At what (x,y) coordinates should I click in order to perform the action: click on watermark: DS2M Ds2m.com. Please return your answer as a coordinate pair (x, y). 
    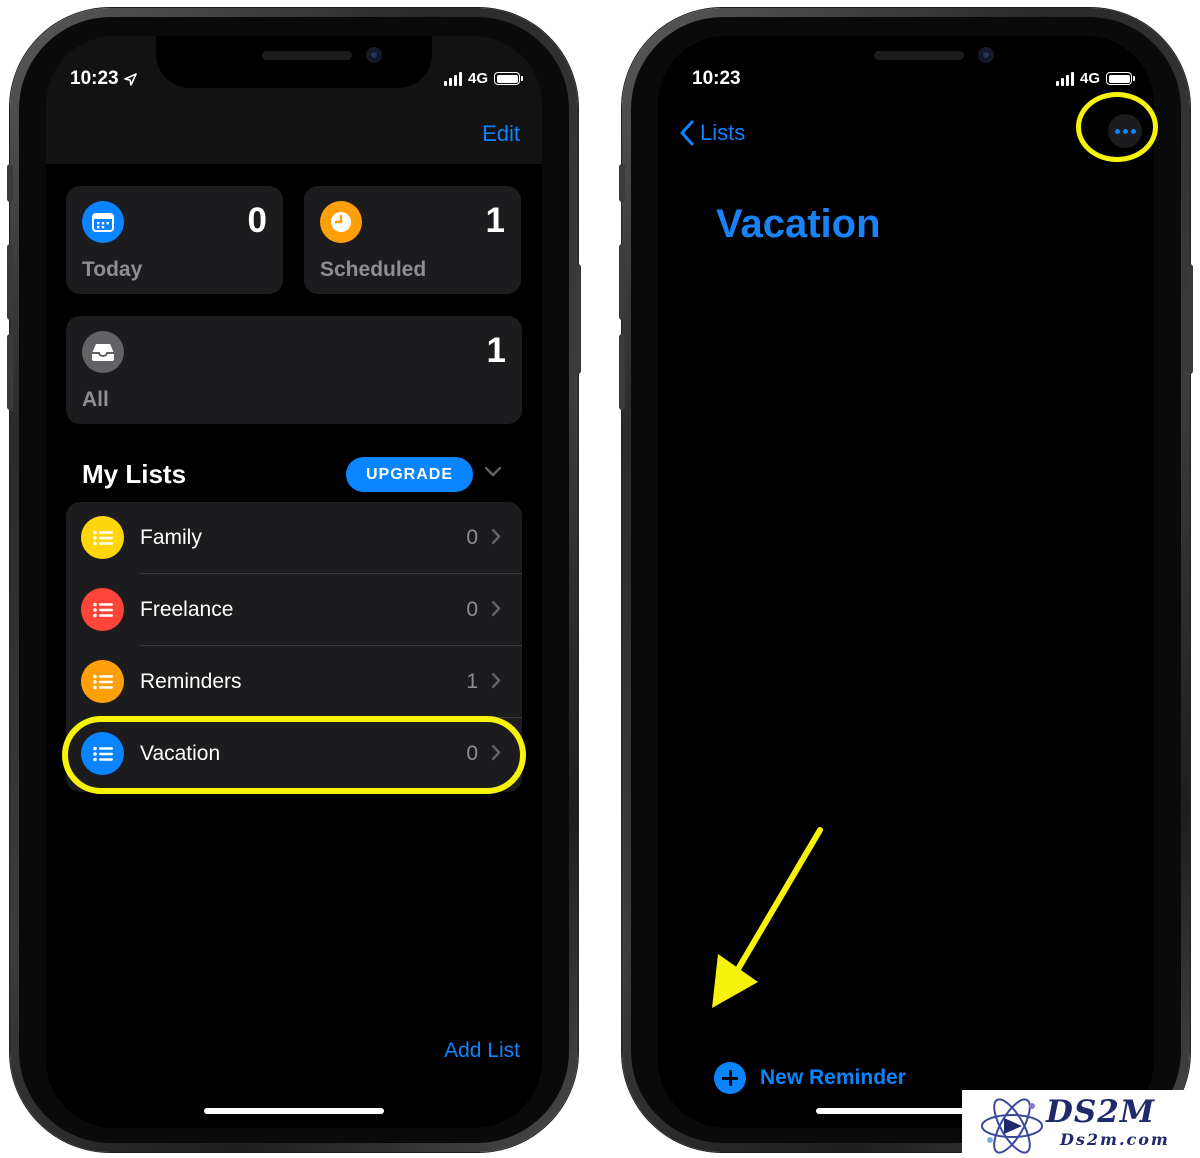
    Looking at the image, I should click on (1081, 1124).